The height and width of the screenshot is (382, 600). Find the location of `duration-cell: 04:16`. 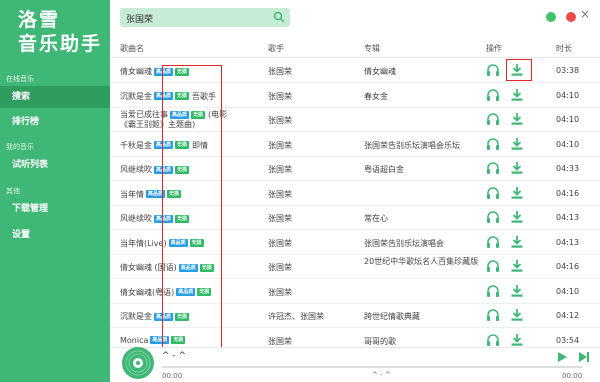

duration-cell: 04:16 is located at coordinates (568, 193).